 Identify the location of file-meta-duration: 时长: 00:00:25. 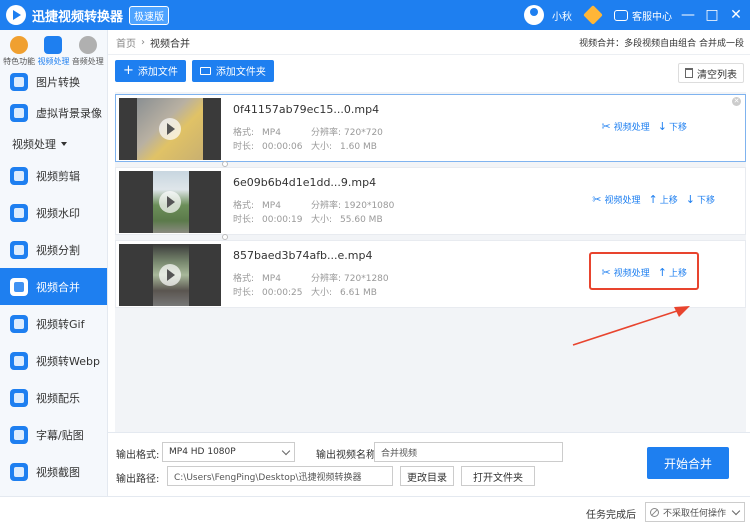
(267, 291).